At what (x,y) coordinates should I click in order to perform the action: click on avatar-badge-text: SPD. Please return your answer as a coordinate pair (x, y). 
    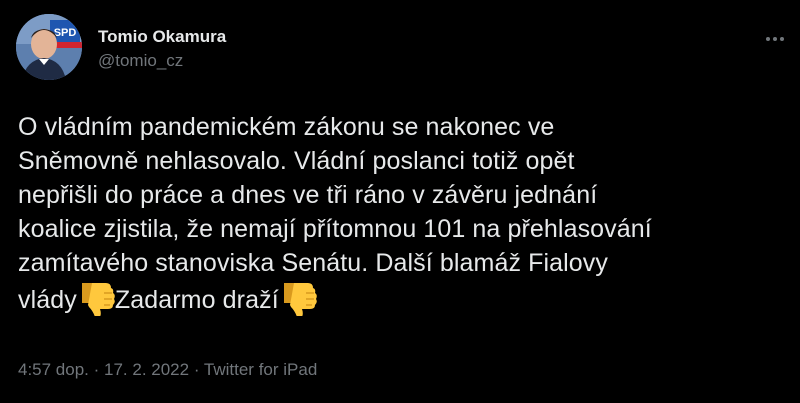
    Looking at the image, I should click on (65, 33).